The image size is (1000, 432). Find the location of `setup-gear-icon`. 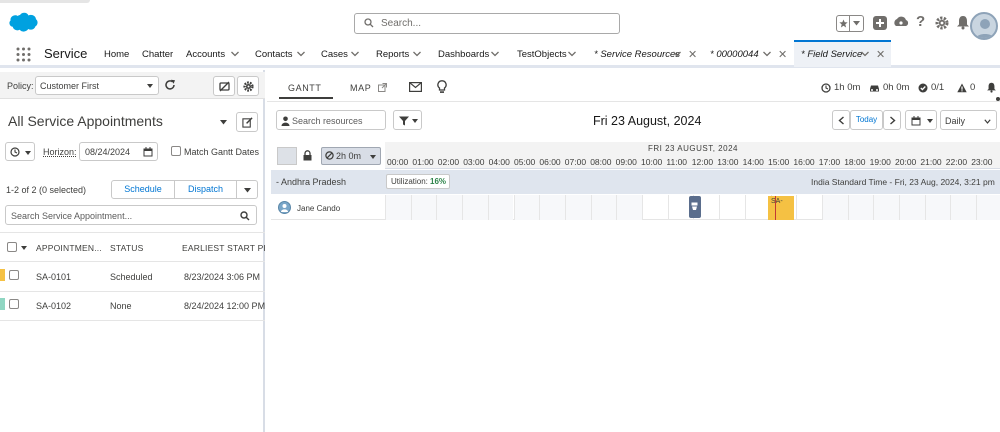

setup-gear-icon is located at coordinates (942, 23).